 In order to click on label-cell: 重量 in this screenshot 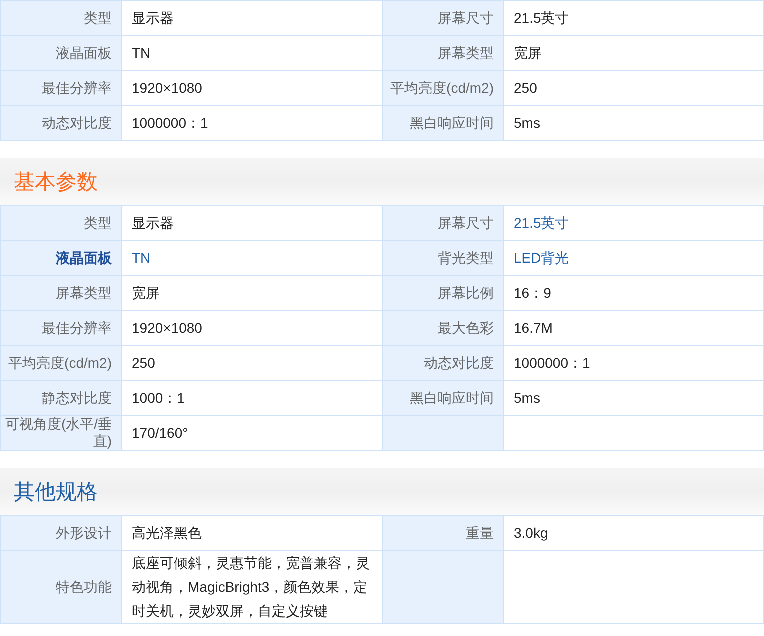, I will do `click(443, 533)`.